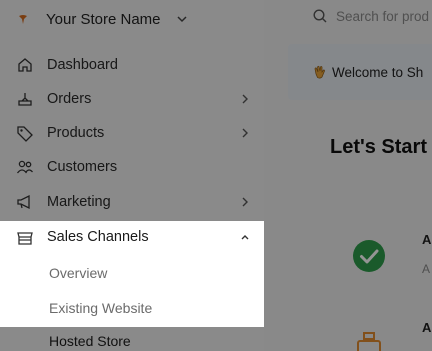 This screenshot has width=432, height=351. What do you see at coordinates (78, 273) in the screenshot?
I see `sidebar-subitem-overview: Overview` at bounding box center [78, 273].